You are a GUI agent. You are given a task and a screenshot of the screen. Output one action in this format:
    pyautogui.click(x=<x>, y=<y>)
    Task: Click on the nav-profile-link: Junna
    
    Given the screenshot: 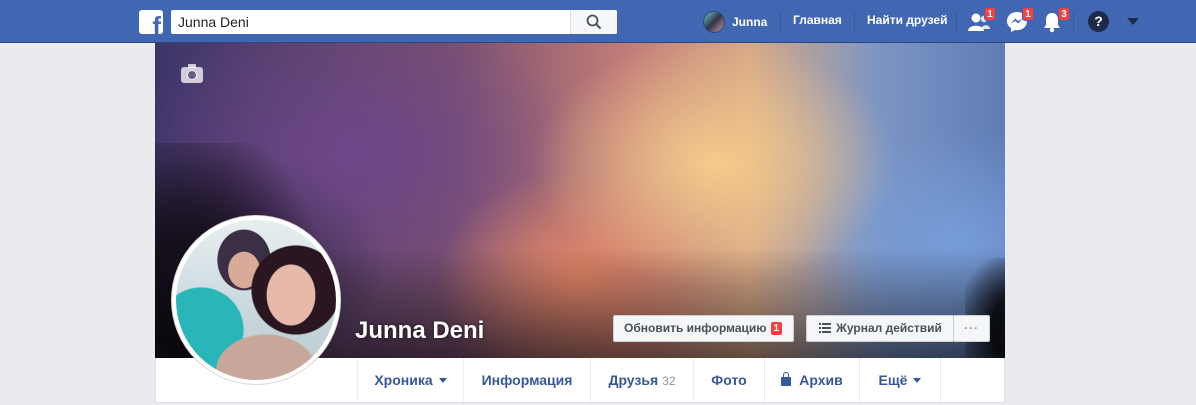 What is the action you would take?
    pyautogui.click(x=735, y=22)
    